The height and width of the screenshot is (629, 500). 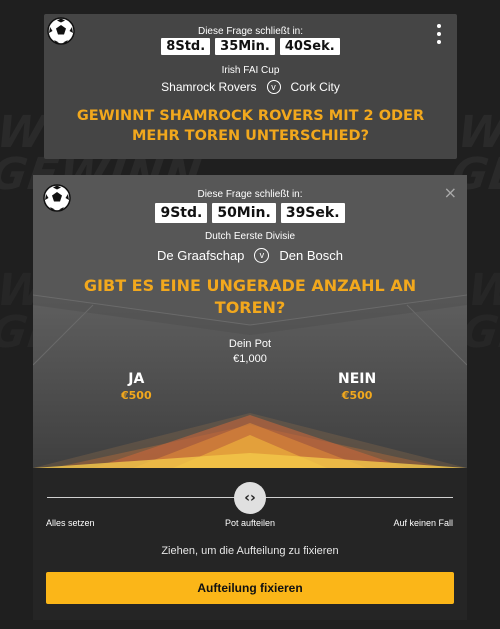 I want to click on away-team: Den Bosch, so click(x=311, y=255).